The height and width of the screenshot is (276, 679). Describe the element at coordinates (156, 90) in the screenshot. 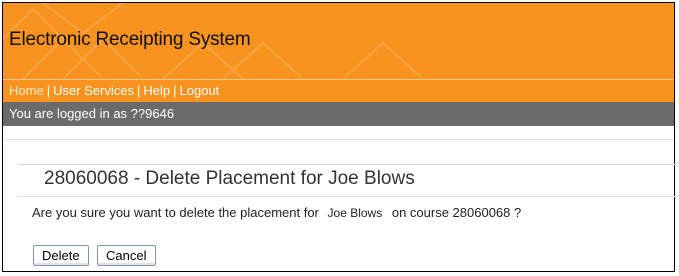

I see `nav-help-link: Help` at that location.